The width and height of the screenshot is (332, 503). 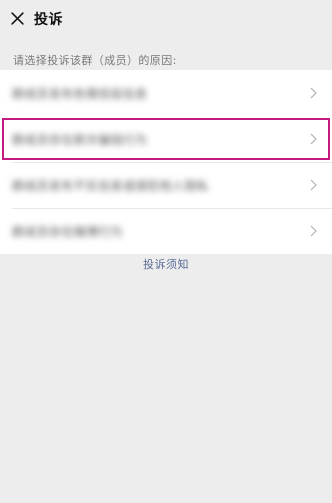 I want to click on reason-label: 群成员发布色情低俗信息, so click(x=80, y=93).